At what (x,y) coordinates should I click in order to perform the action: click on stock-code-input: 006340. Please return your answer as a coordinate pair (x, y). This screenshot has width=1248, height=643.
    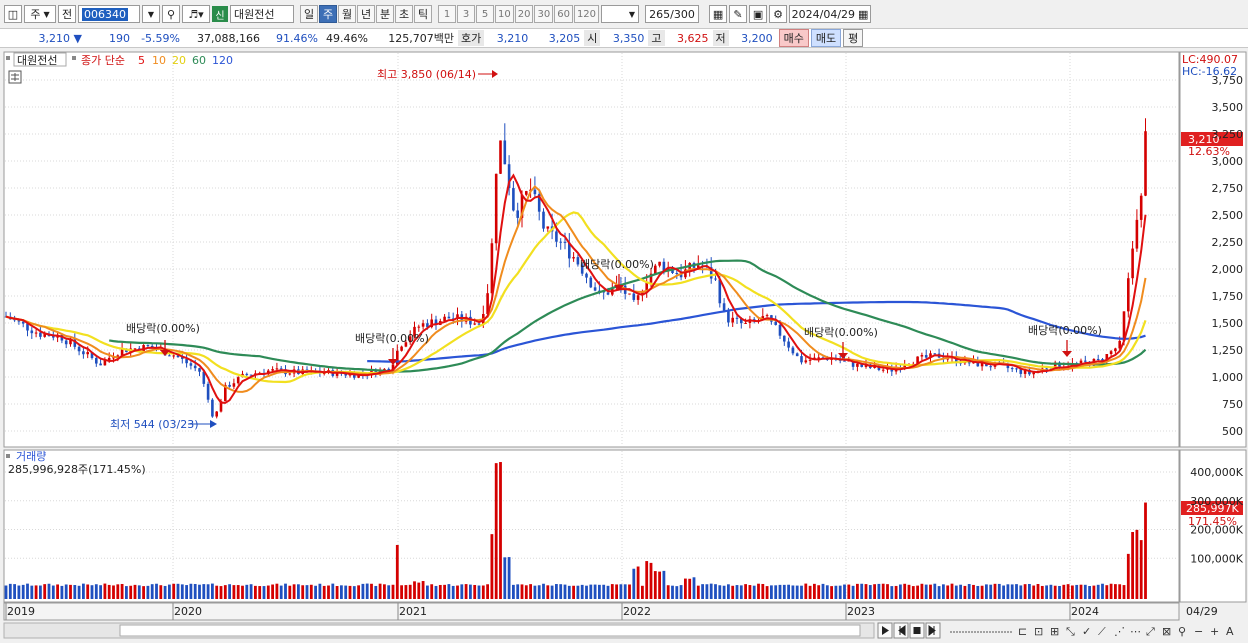
    Looking at the image, I should click on (109, 14).